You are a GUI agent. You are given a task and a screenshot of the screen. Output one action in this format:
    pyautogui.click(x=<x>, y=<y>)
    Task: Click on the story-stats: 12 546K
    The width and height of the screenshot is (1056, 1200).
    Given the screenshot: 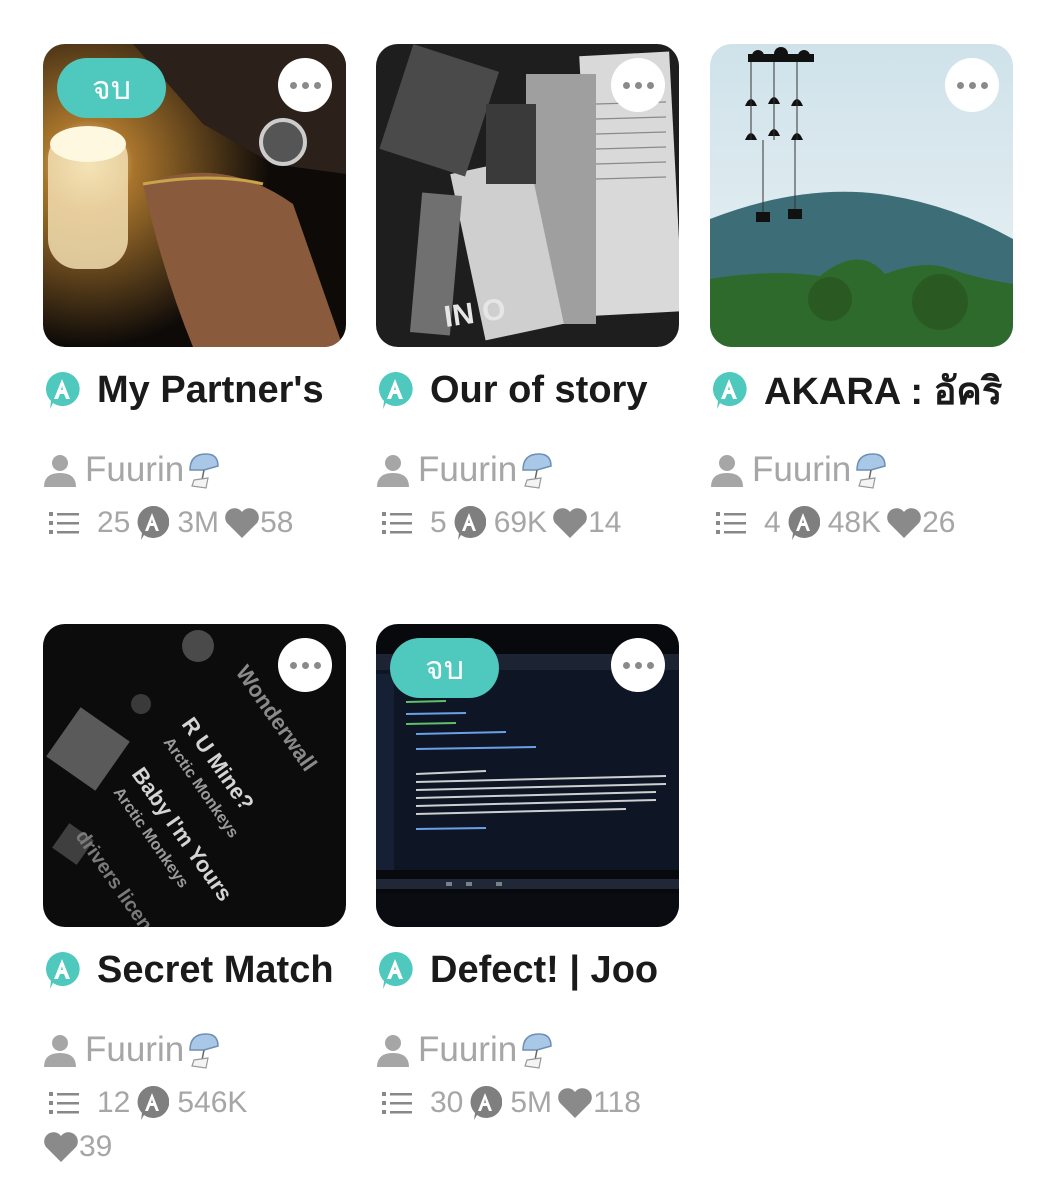 What is the action you would take?
    pyautogui.click(x=150, y=1103)
    